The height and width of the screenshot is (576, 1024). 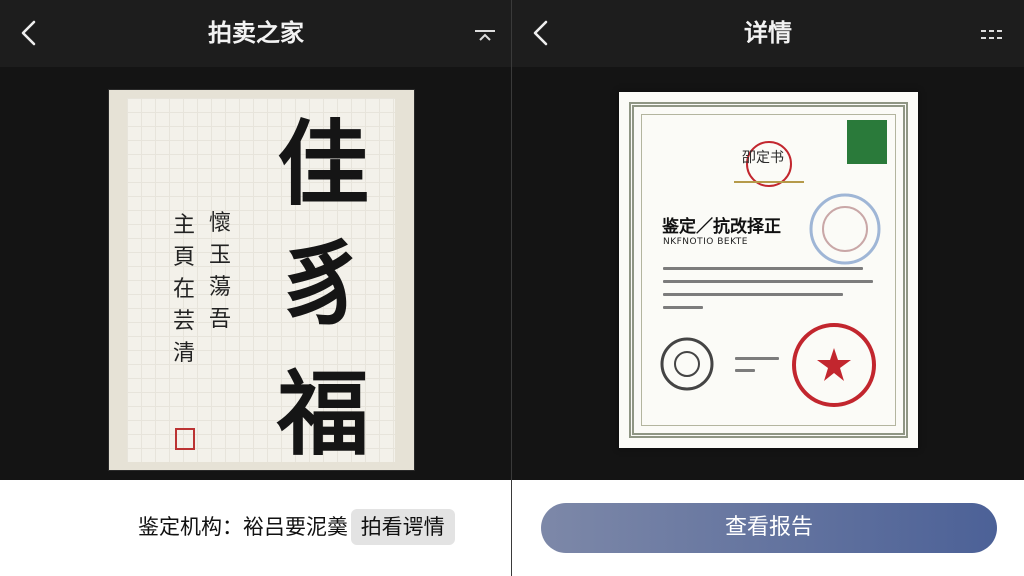 I want to click on red-official-seal, so click(x=834, y=365).